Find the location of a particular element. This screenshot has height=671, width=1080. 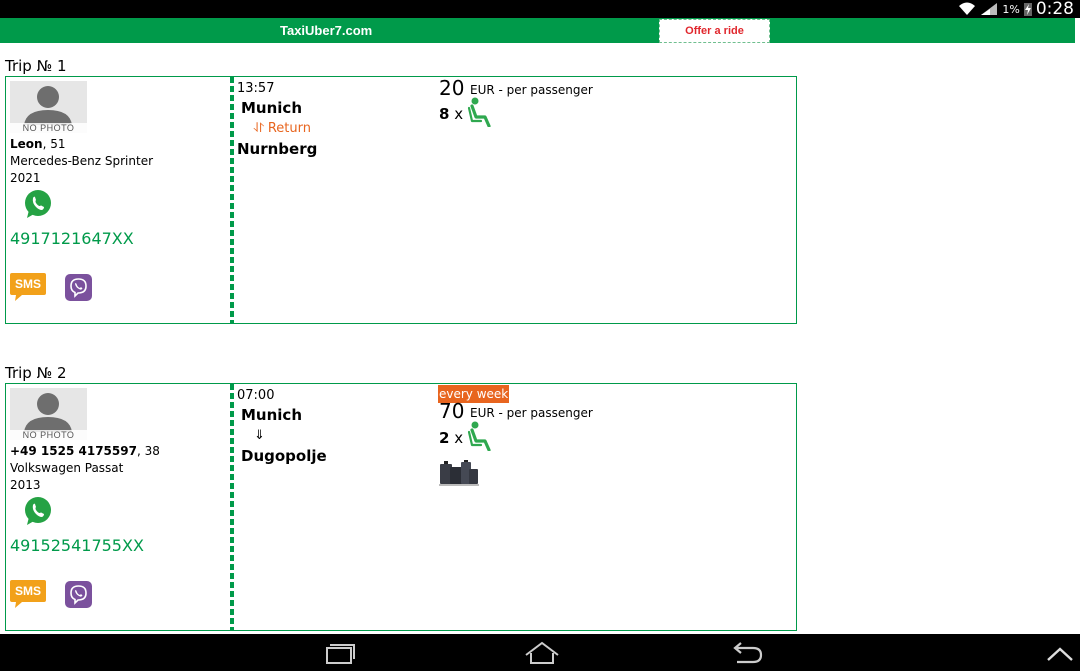

one-way-indicator: ⇓ is located at coordinates (259, 435).